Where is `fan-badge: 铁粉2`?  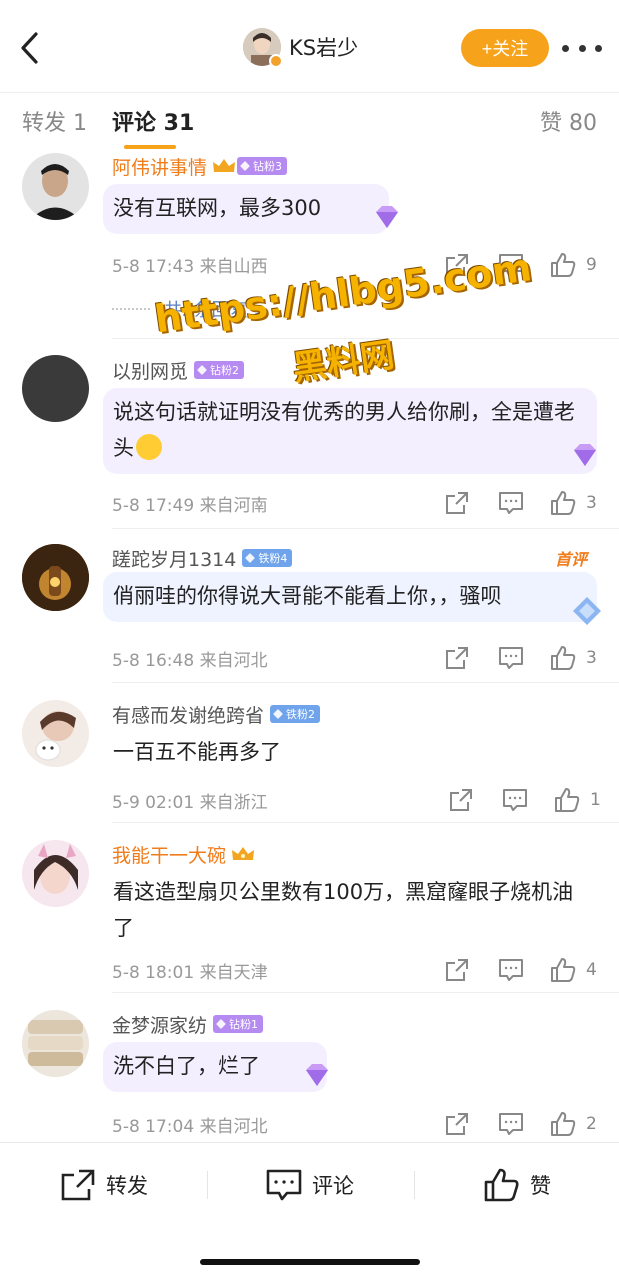 fan-badge: 铁粉2 is located at coordinates (295, 714).